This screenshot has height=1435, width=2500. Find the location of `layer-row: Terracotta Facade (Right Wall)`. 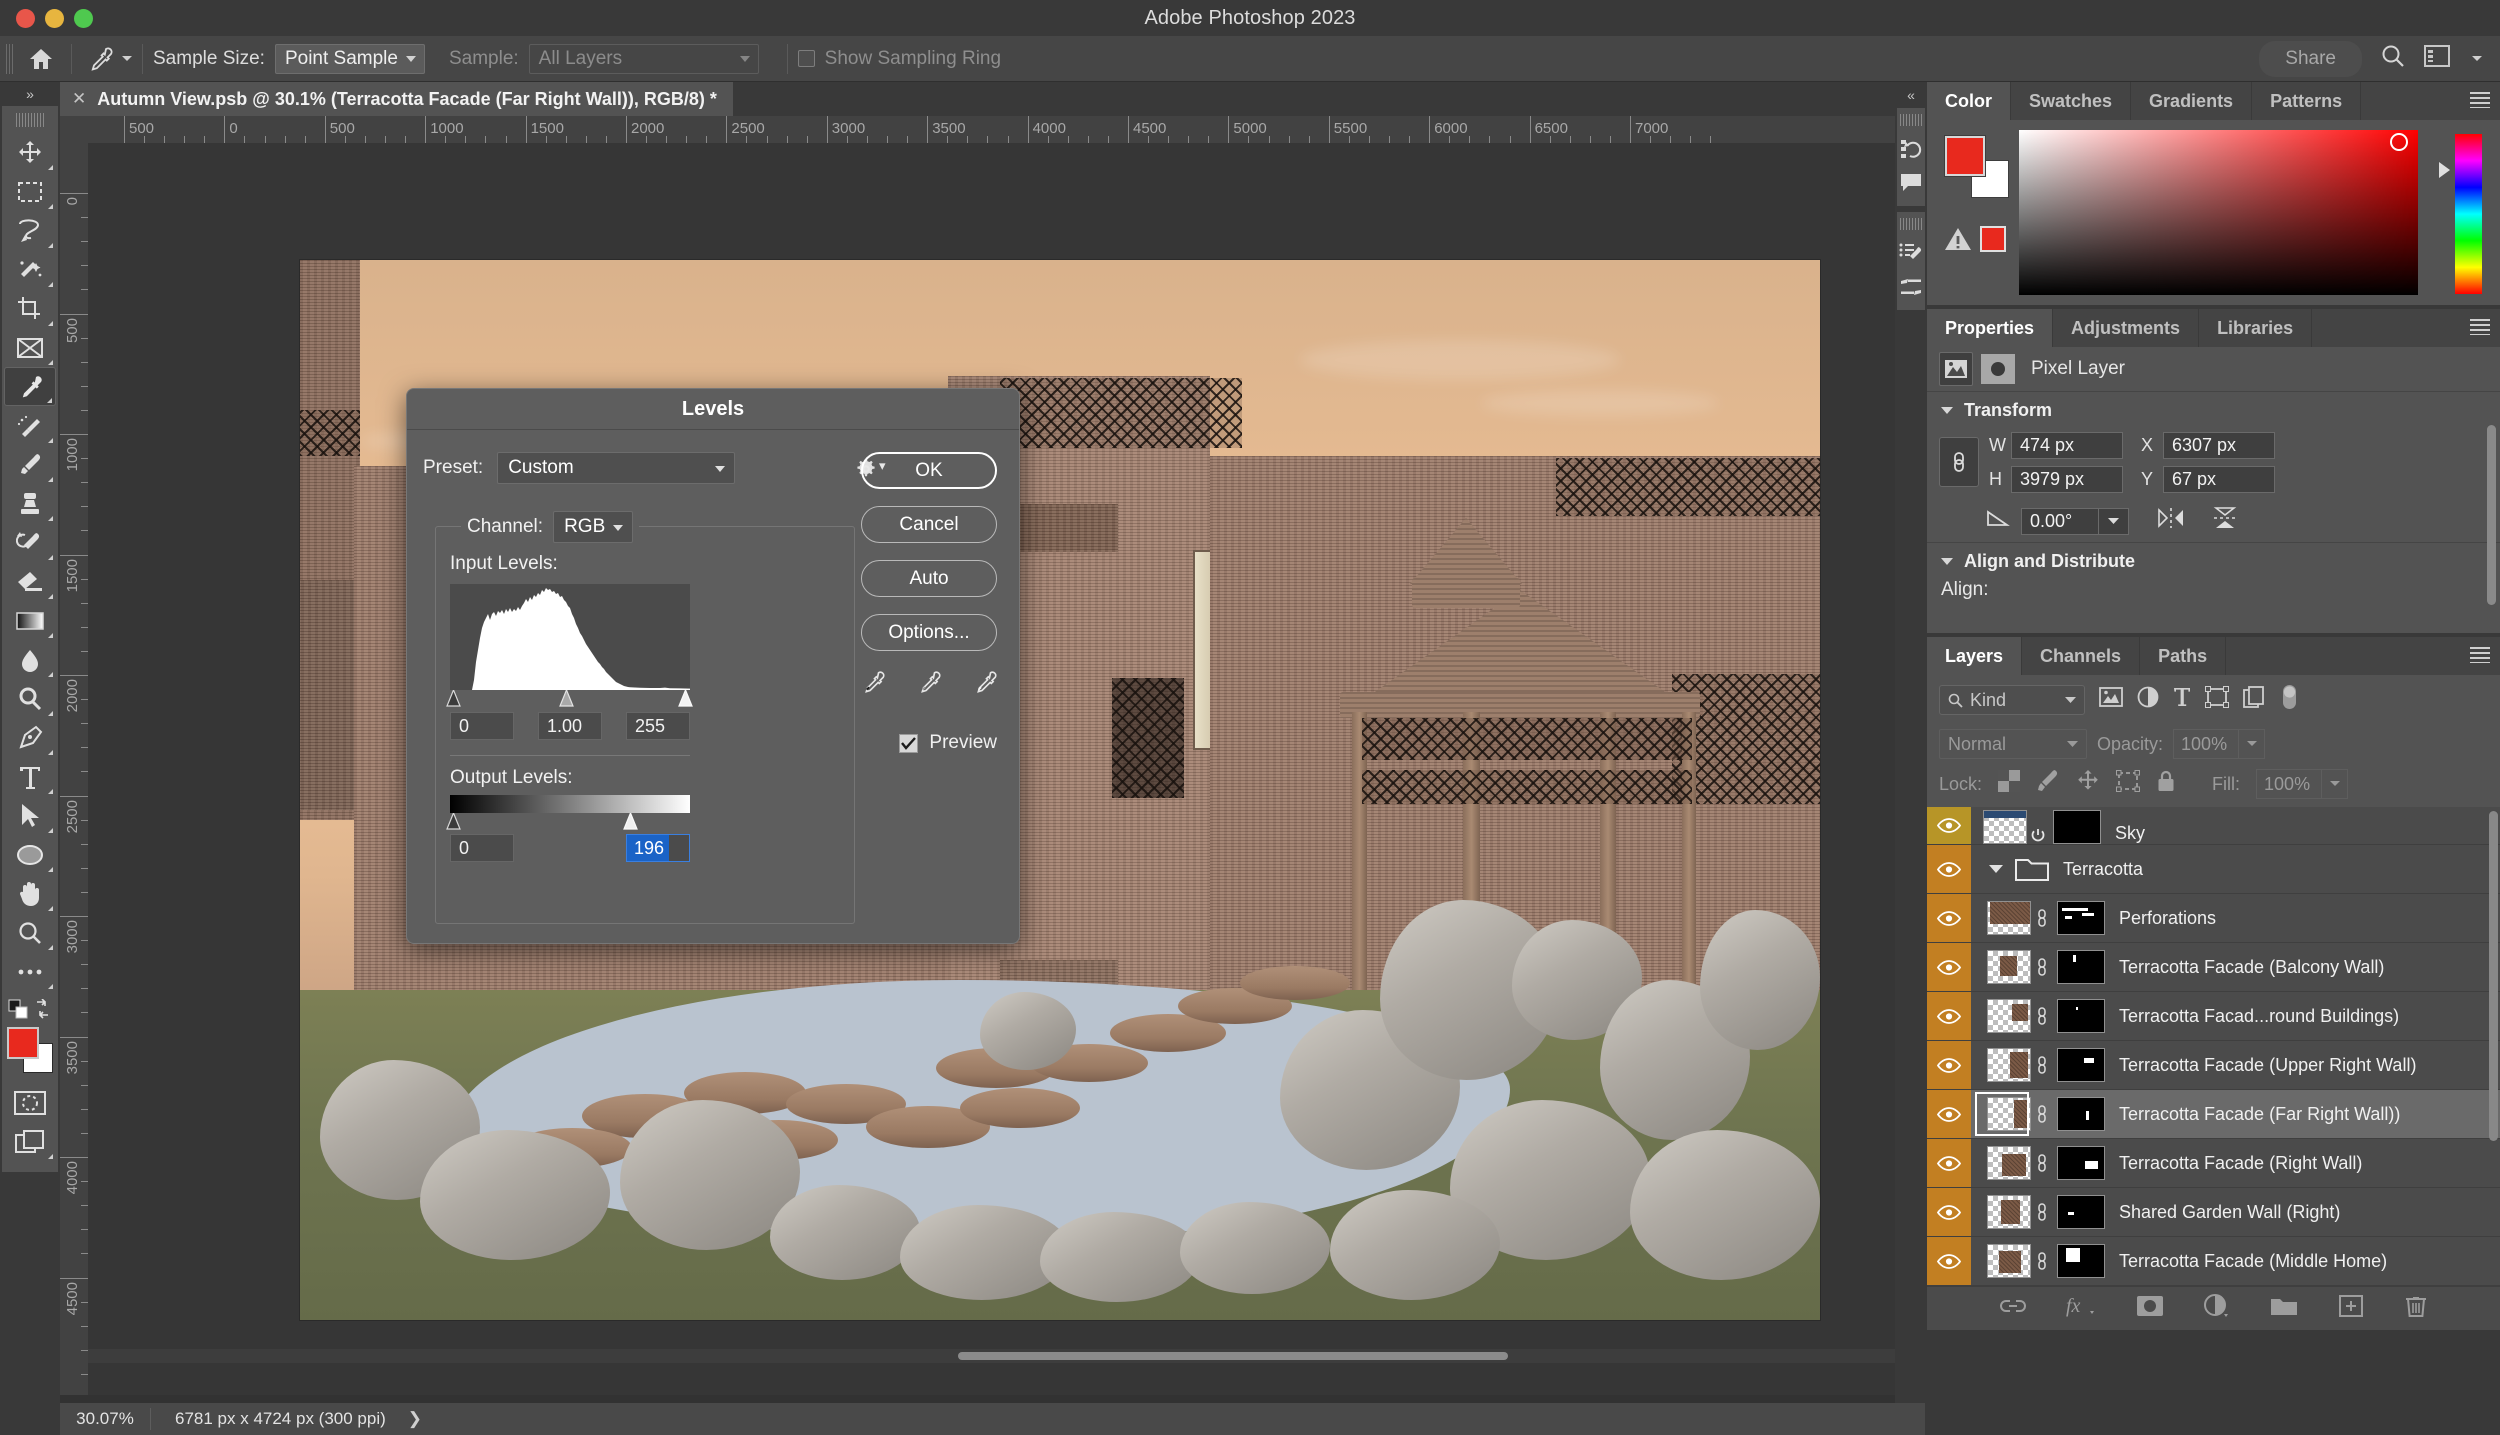

layer-row: Terracotta Facade (Right Wall) is located at coordinates (2213, 1163).